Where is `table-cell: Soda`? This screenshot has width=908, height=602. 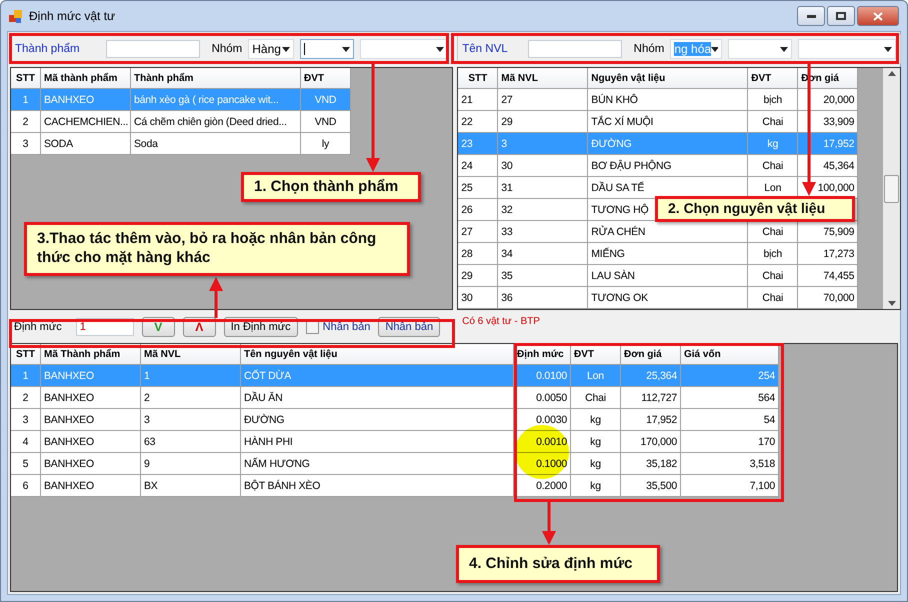 table-cell: Soda is located at coordinates (216, 144).